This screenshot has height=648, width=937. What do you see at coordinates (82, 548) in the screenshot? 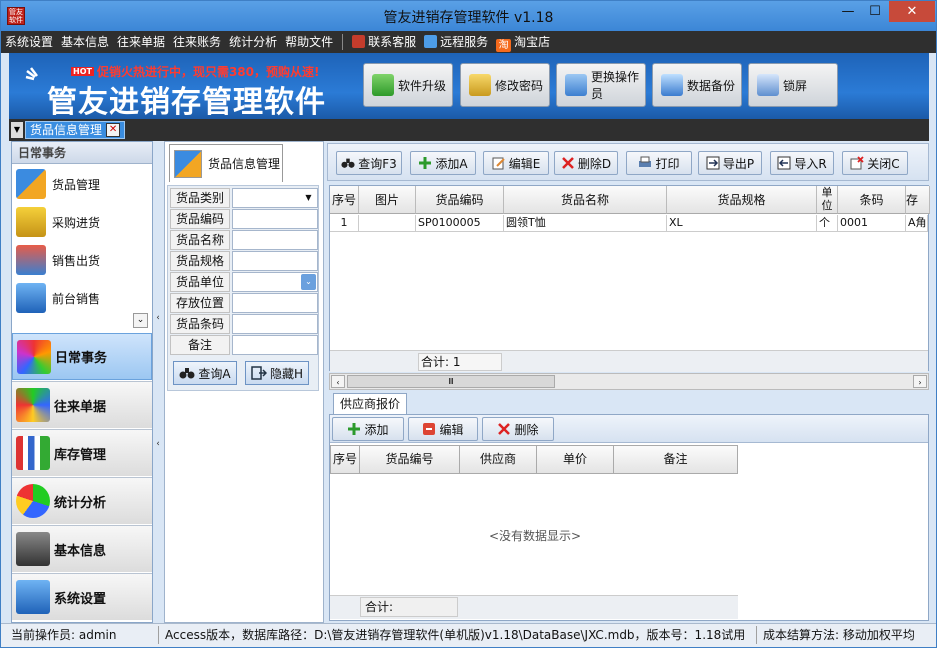
I see `nav-group-basic-info: 基本信息` at bounding box center [82, 548].